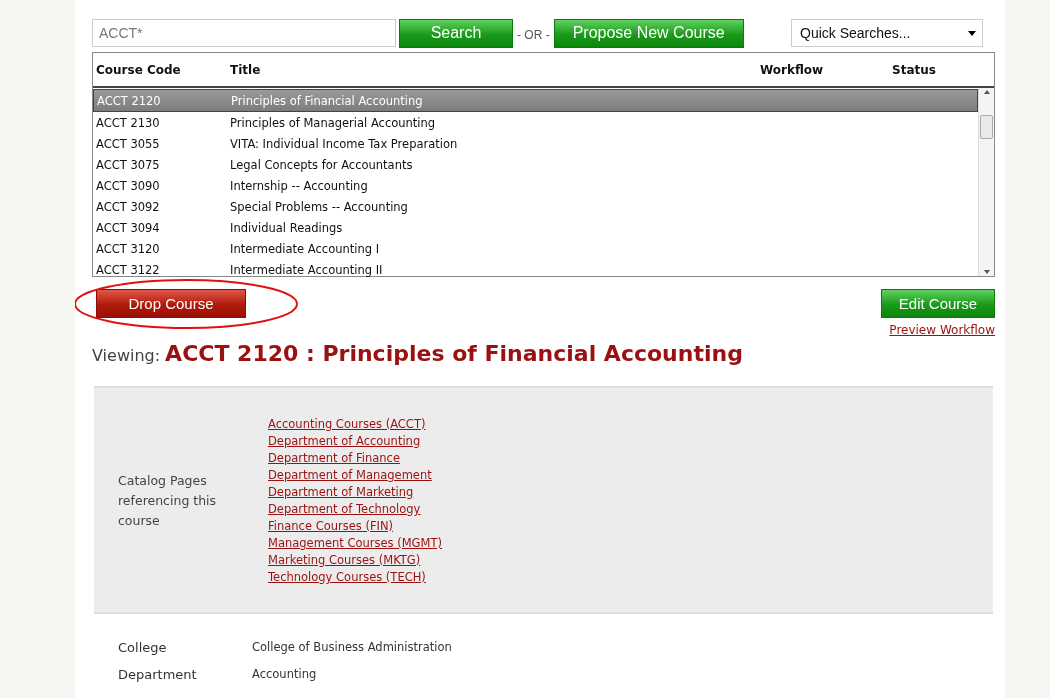 The height and width of the screenshot is (698, 1050). Describe the element at coordinates (535, 206) in the screenshot. I see `course-row: ACCT 3092 Special Problems -- Accounting` at that location.